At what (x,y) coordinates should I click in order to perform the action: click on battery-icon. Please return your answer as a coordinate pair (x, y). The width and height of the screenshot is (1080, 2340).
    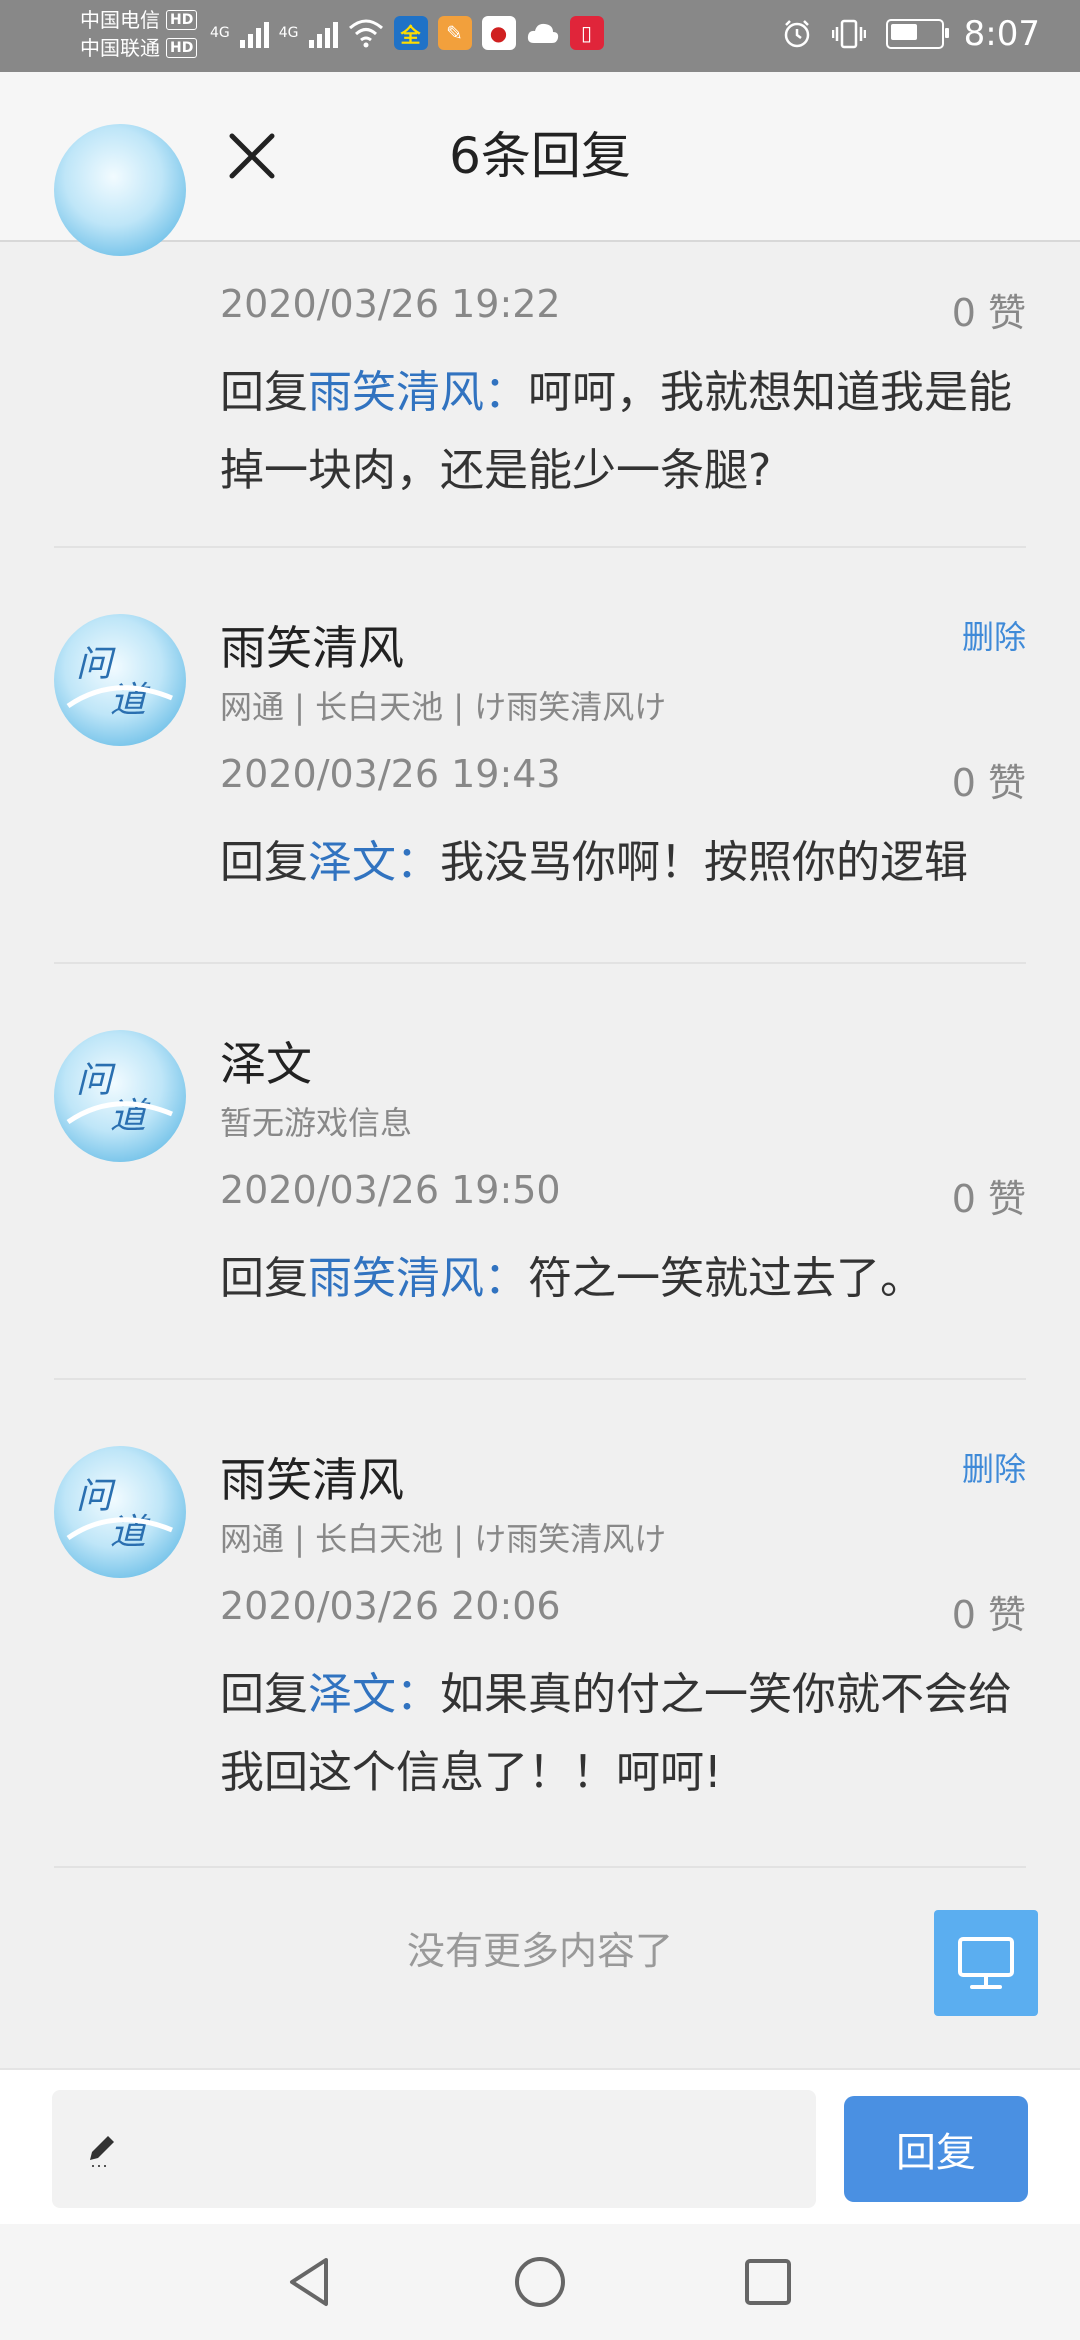
    Looking at the image, I should click on (917, 34).